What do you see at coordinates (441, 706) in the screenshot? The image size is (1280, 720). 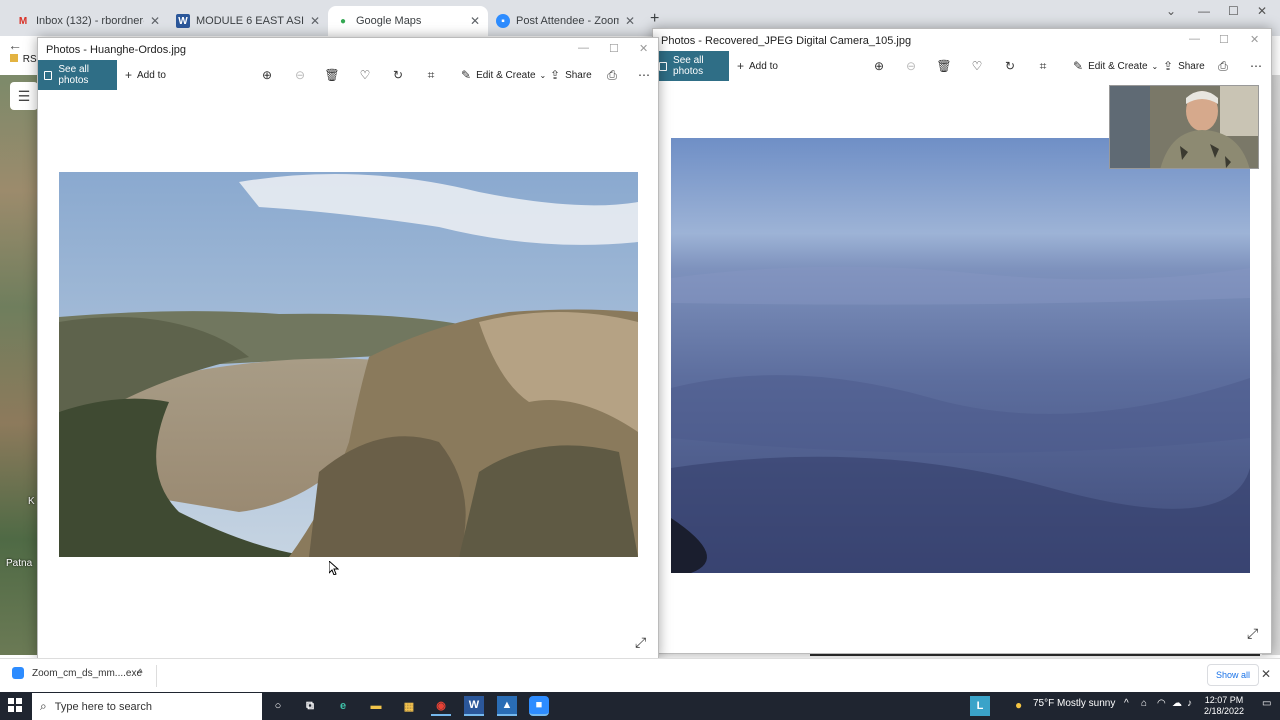 I see `chrome-icon: ◉` at bounding box center [441, 706].